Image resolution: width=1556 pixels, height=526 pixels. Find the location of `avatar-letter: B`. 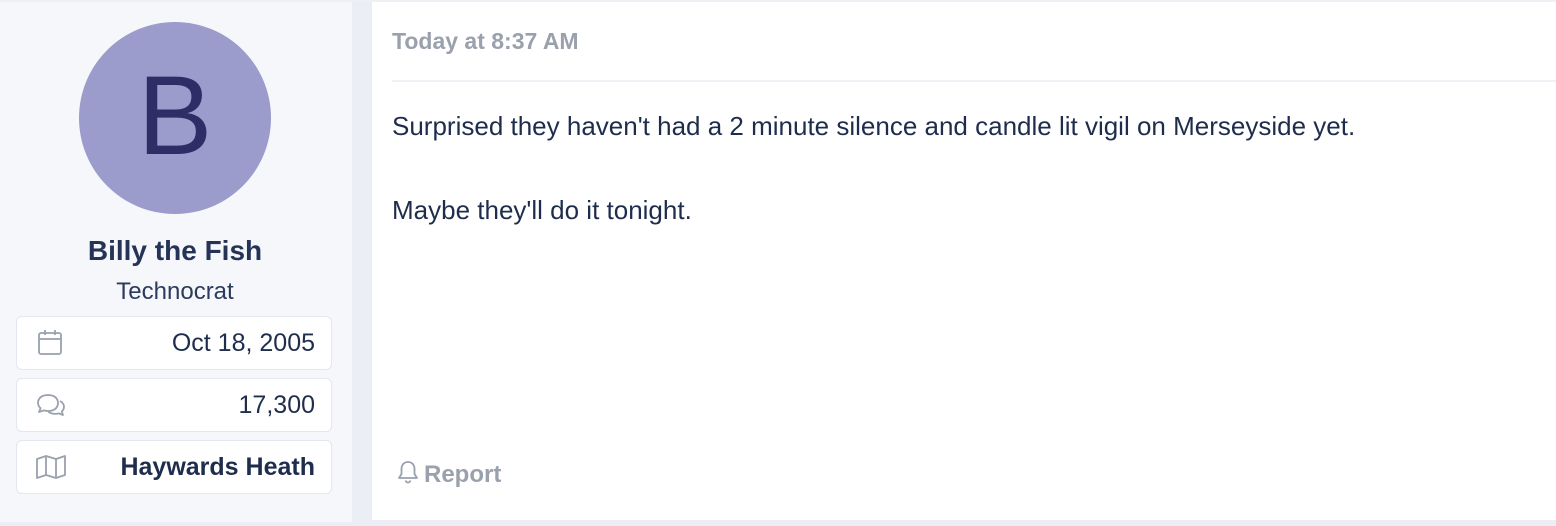

avatar-letter: B is located at coordinates (175, 115).